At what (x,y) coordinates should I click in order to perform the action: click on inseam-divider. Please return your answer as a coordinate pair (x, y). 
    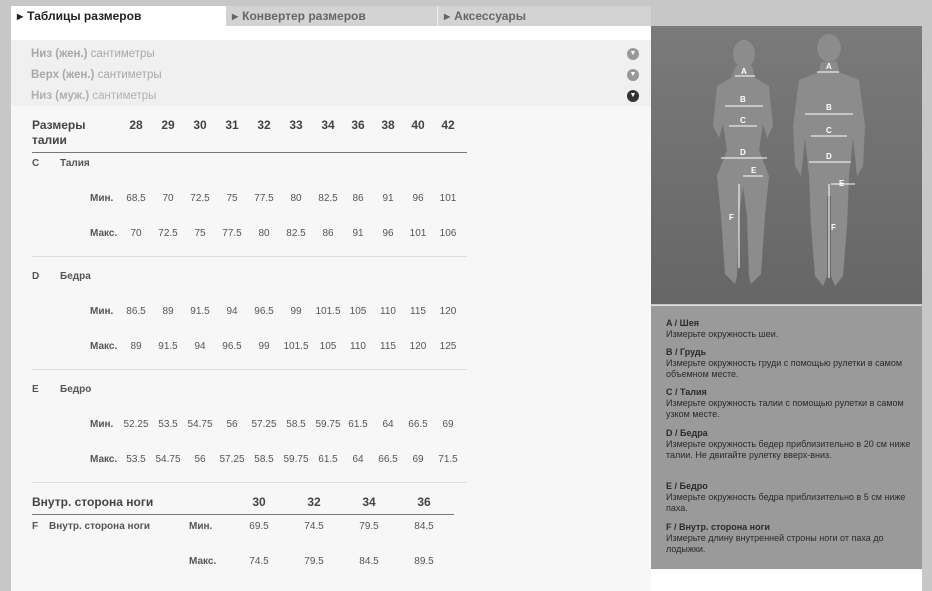
    Looking at the image, I should click on (243, 514).